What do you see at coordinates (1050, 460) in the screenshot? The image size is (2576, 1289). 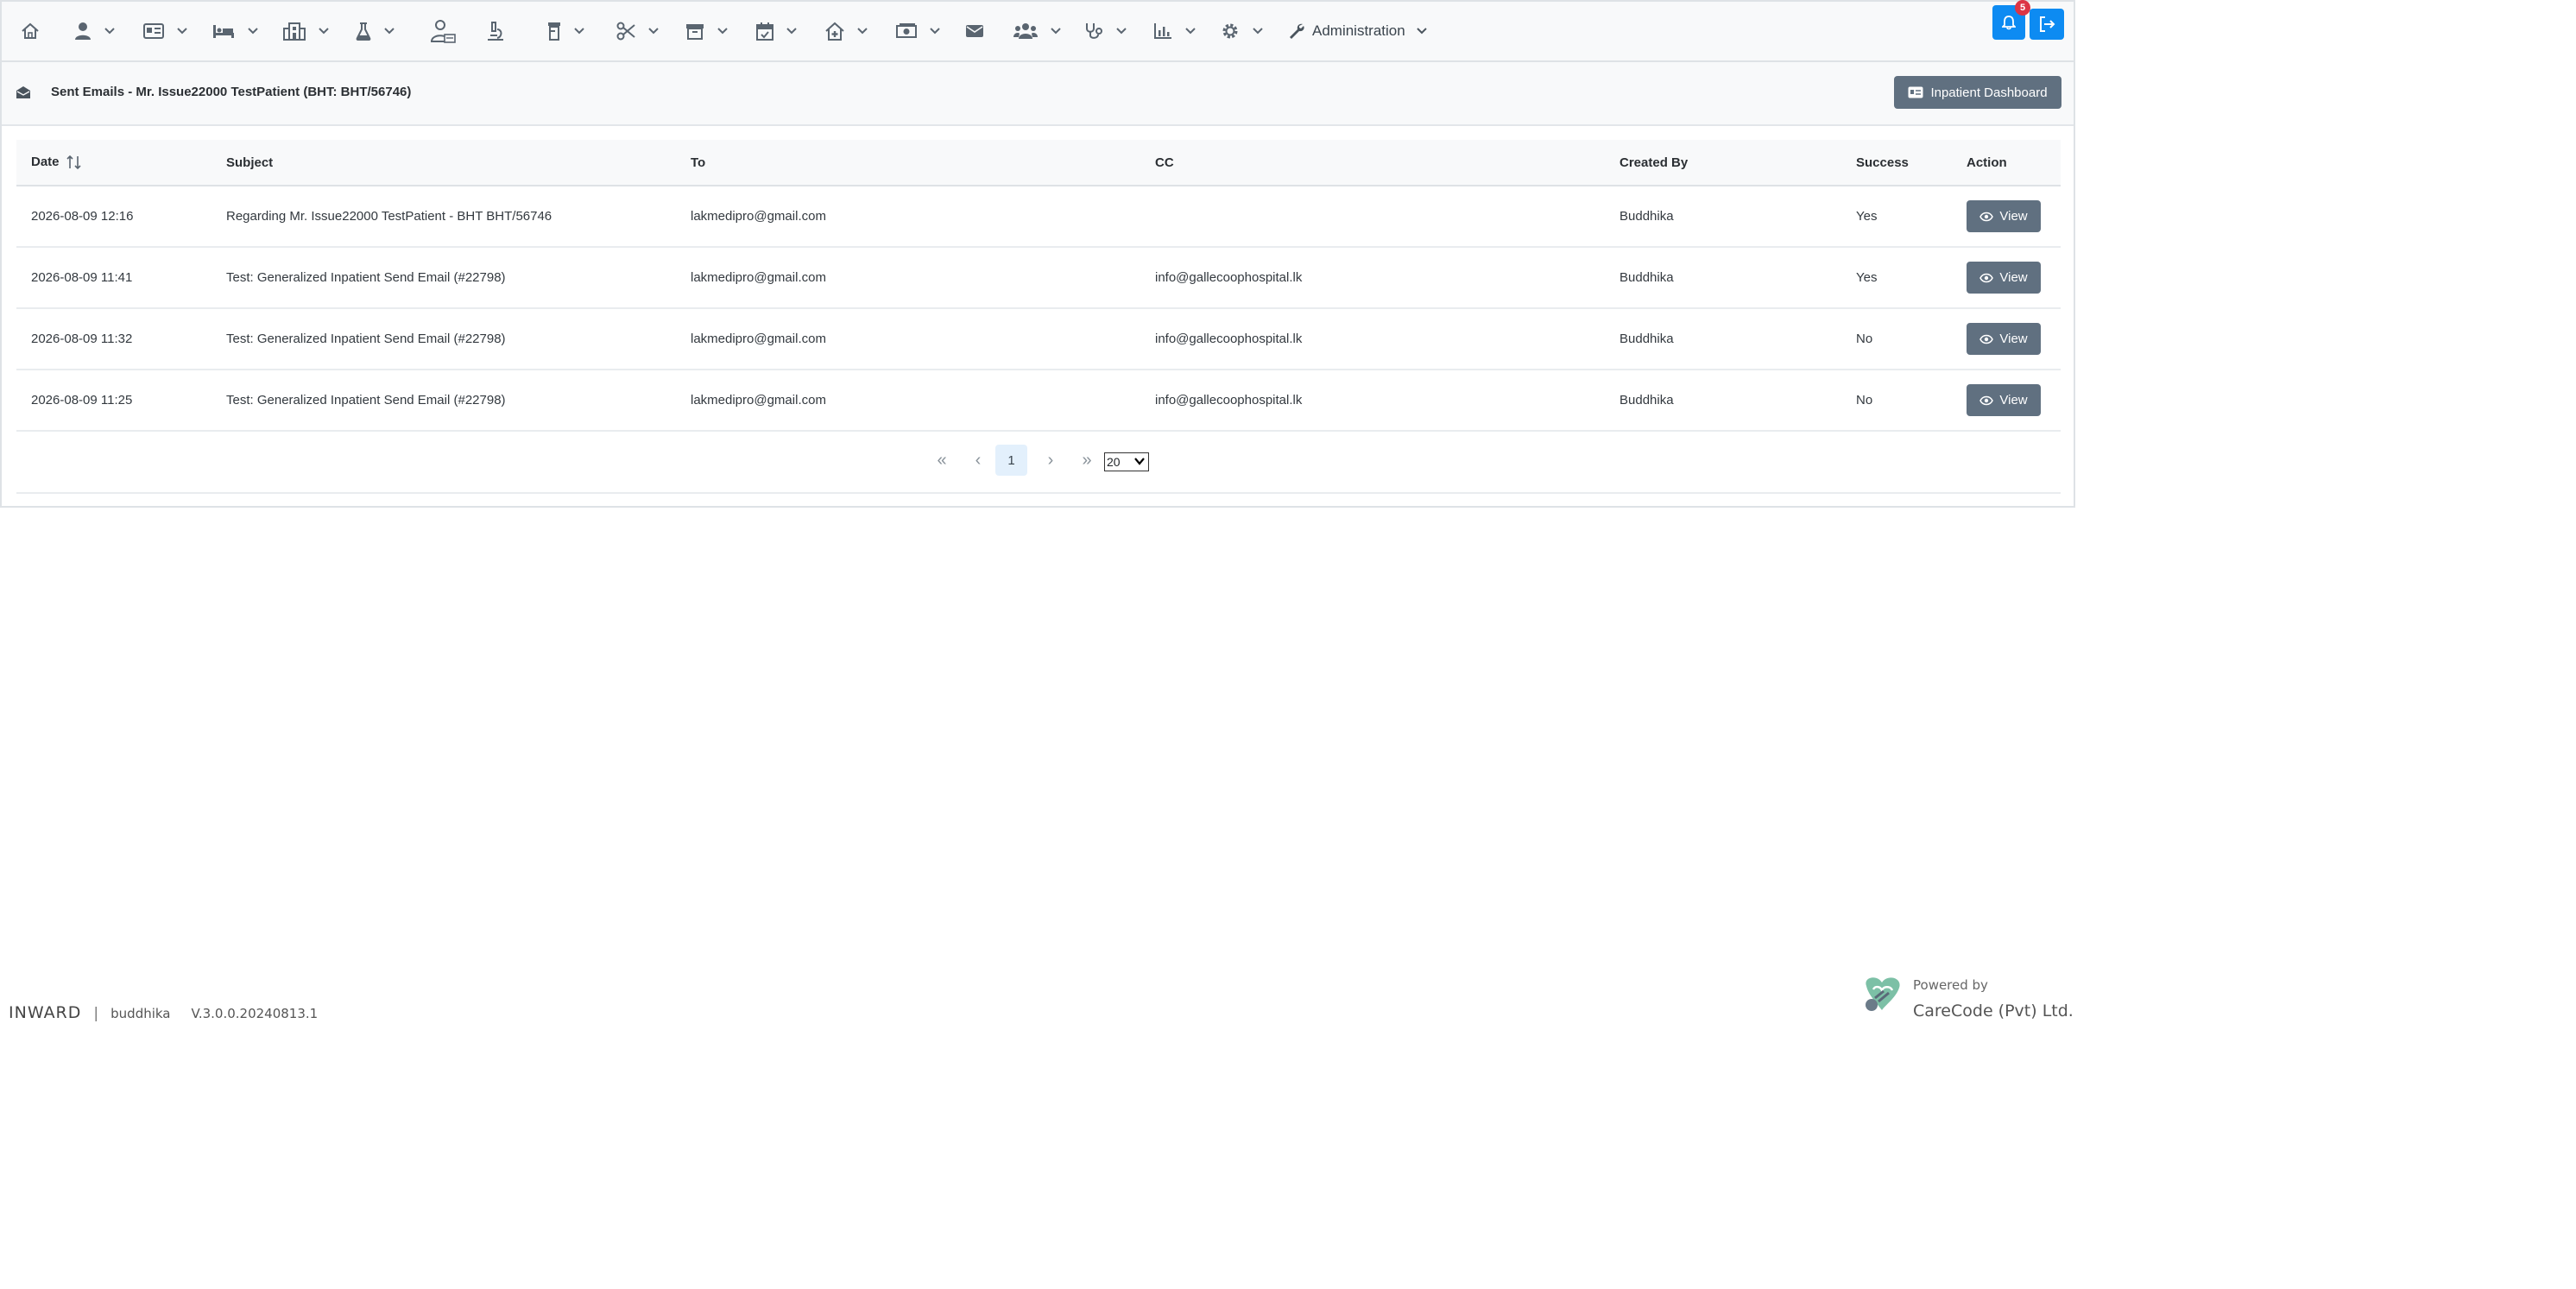 I see `next-page-button: ›` at bounding box center [1050, 460].